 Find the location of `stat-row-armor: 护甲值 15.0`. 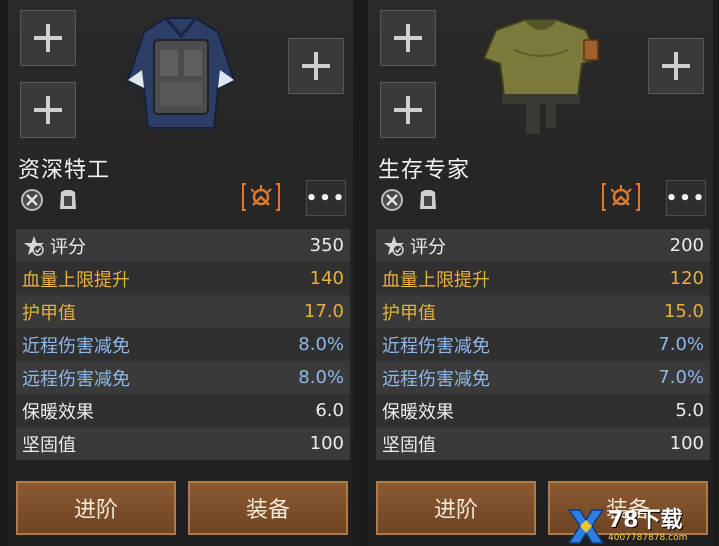

stat-row-armor: 护甲值 15.0 is located at coordinates (543, 311).